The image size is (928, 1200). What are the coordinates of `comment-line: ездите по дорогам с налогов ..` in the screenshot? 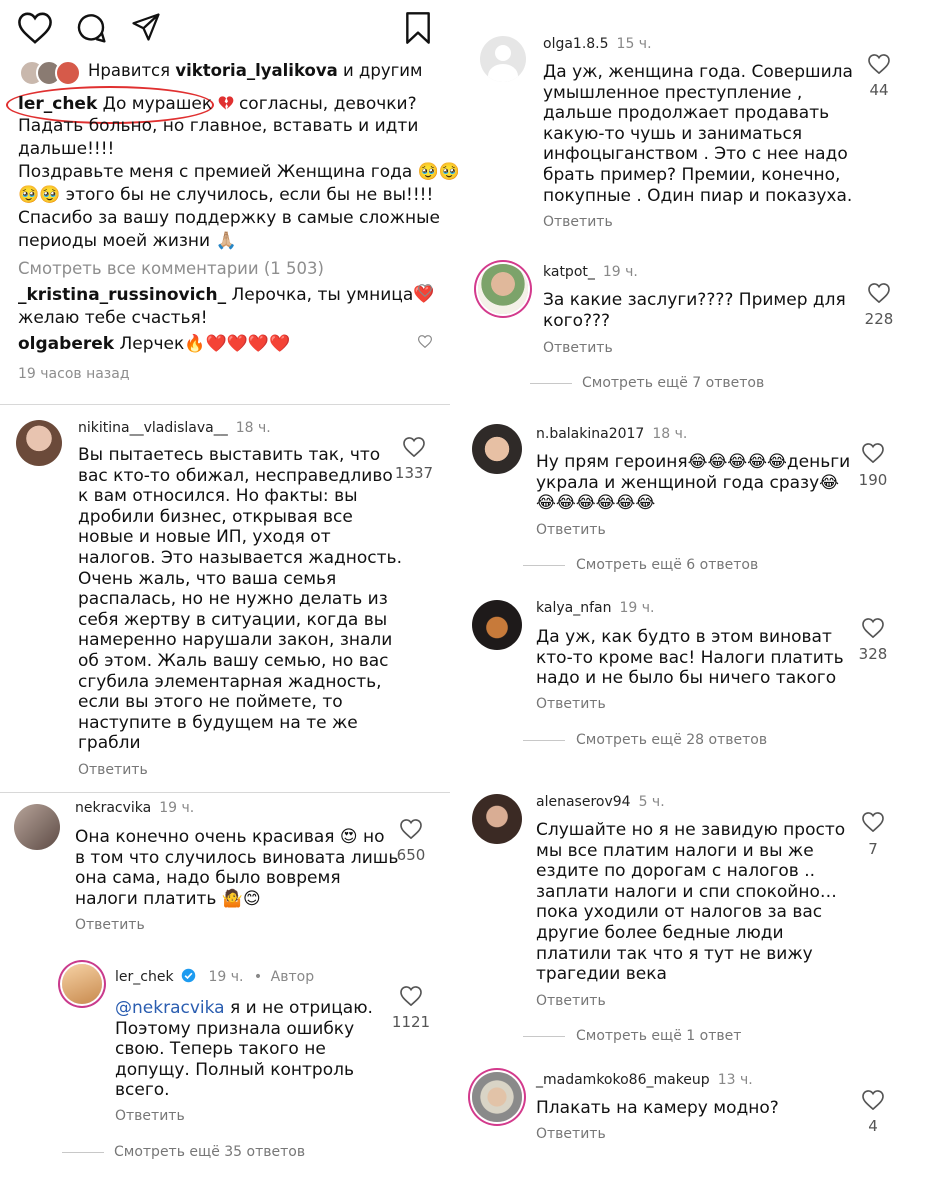 It's located at (676, 871).